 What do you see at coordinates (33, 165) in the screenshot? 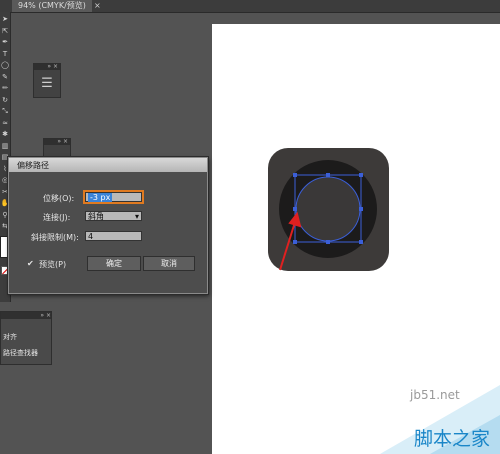
I see `dialog-title: 偏移路径` at bounding box center [33, 165].